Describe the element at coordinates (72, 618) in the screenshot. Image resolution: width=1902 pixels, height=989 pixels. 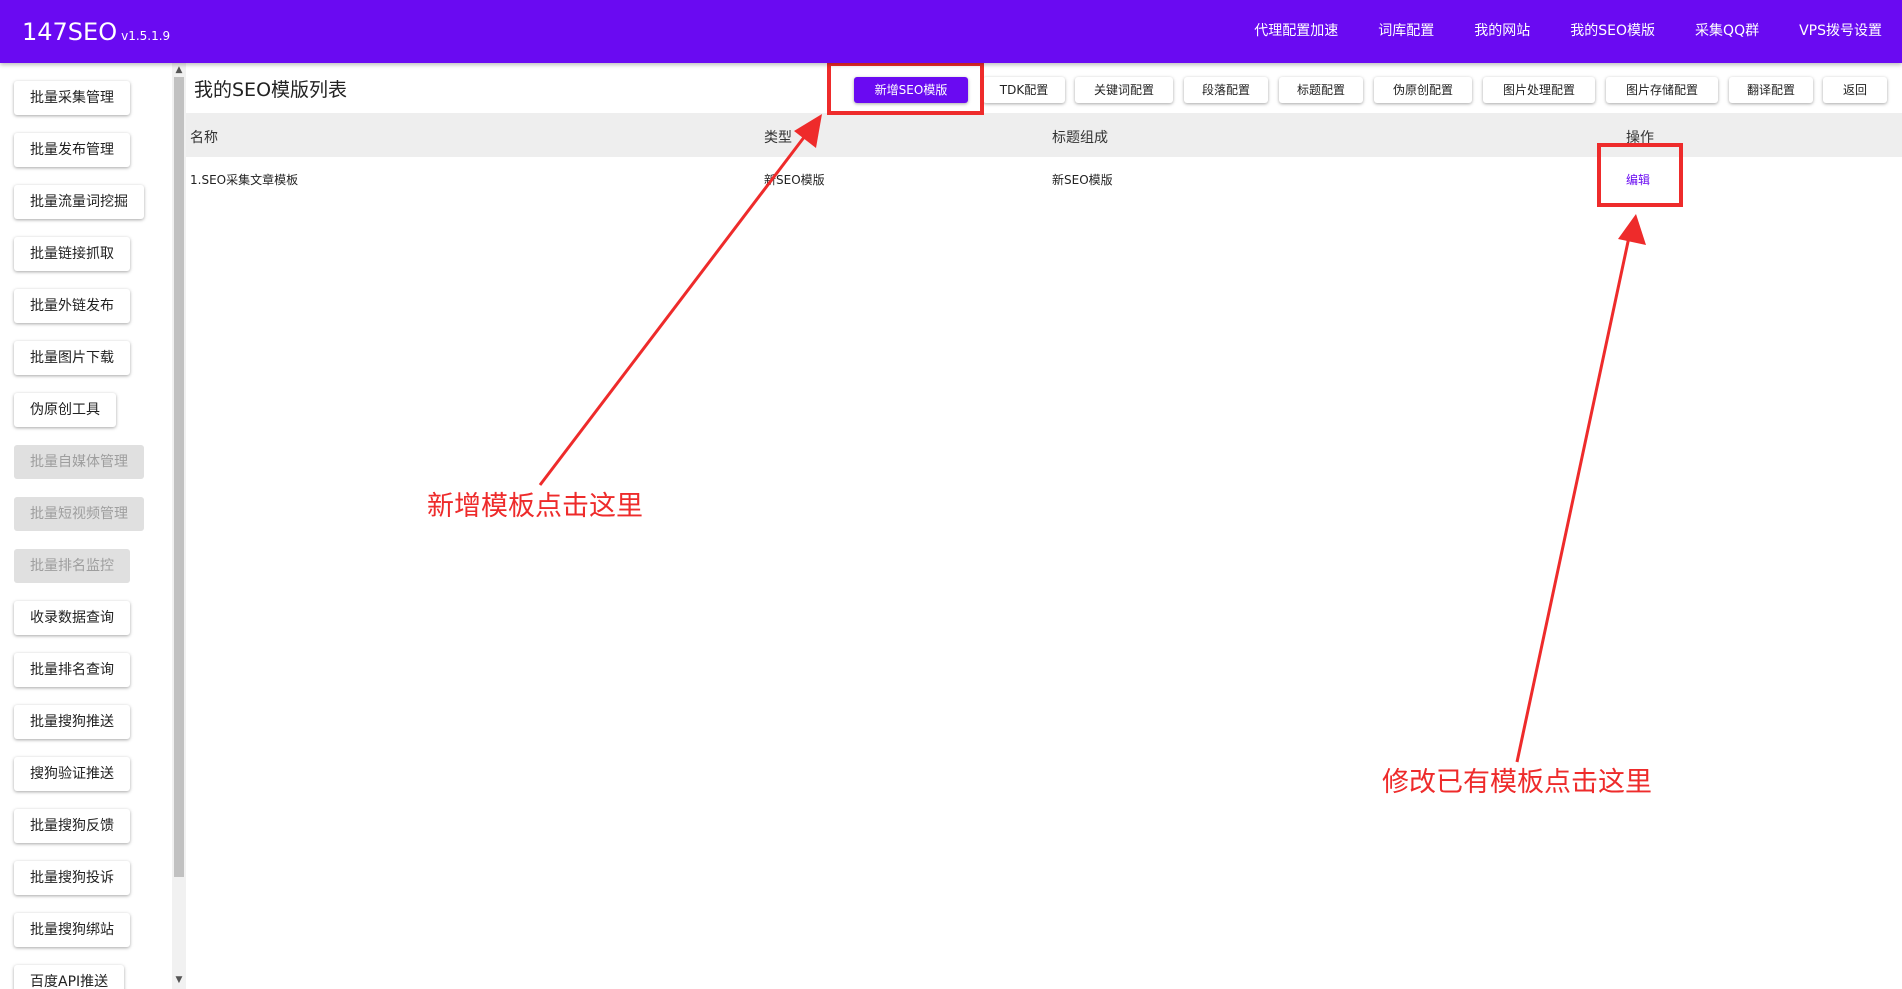
I see `sidebar-item-index-query: 收录数据查询` at that location.